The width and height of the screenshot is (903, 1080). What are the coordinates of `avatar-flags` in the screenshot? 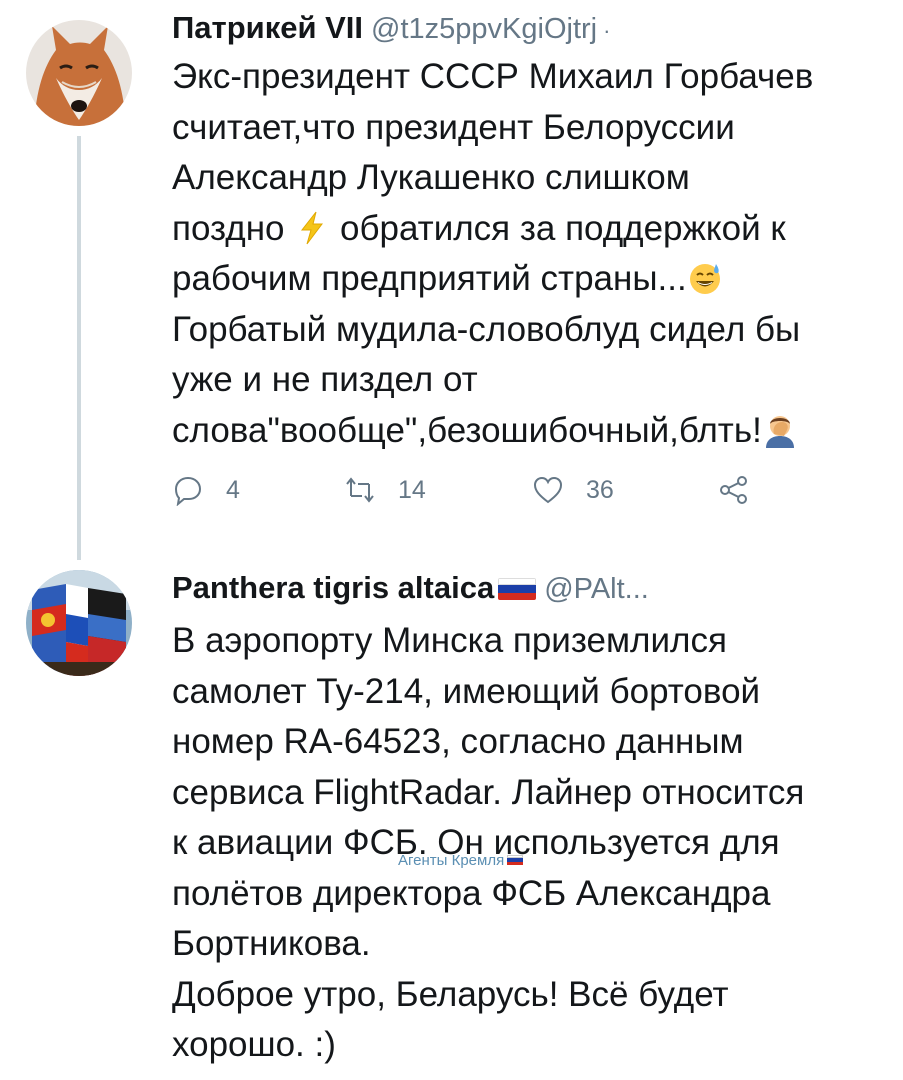 It's located at (79, 623).